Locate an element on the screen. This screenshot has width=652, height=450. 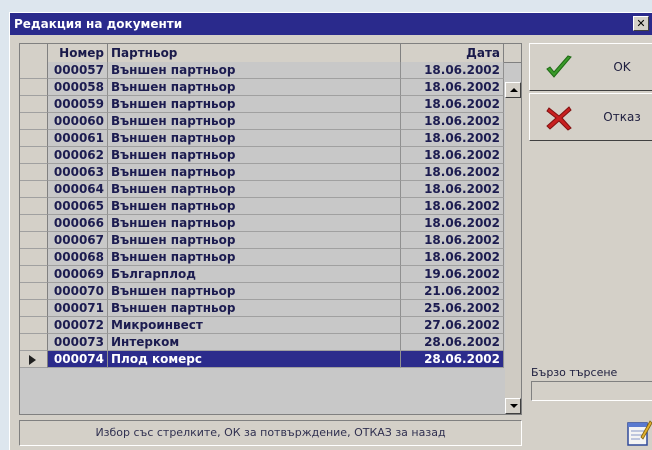
checkmark-icon is located at coordinates (559, 66).